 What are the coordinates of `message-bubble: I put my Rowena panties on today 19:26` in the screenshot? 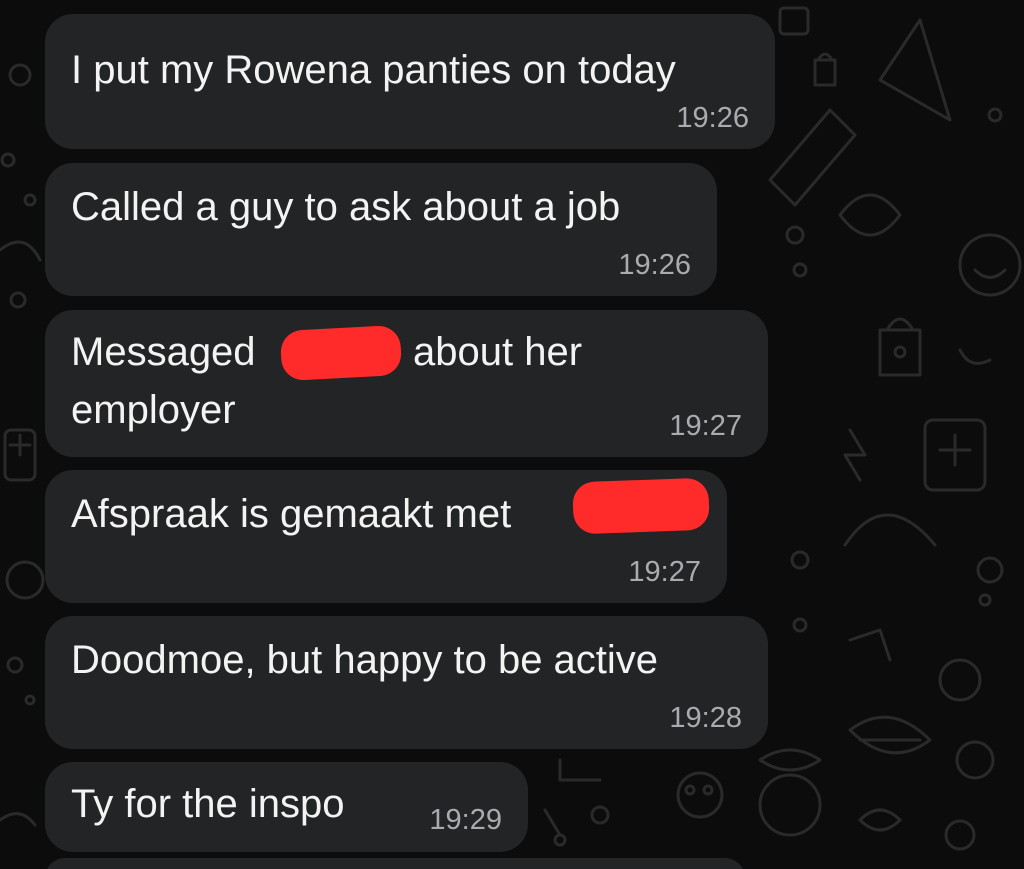 It's located at (410, 81).